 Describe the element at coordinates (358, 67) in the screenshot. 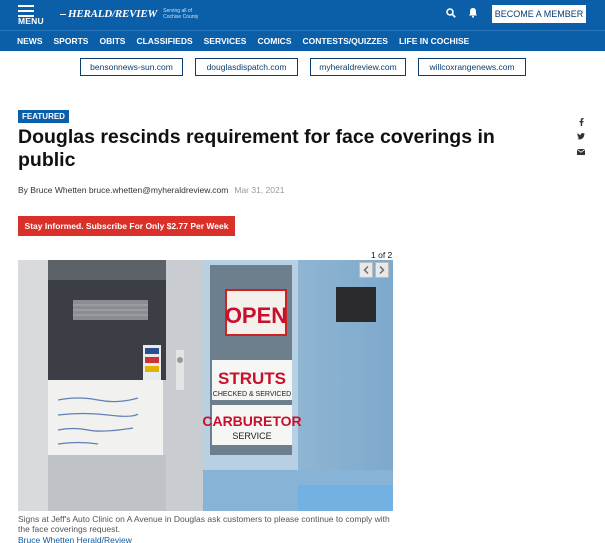

I see `sister-link-myheraldreview: myheraldreview.com` at that location.